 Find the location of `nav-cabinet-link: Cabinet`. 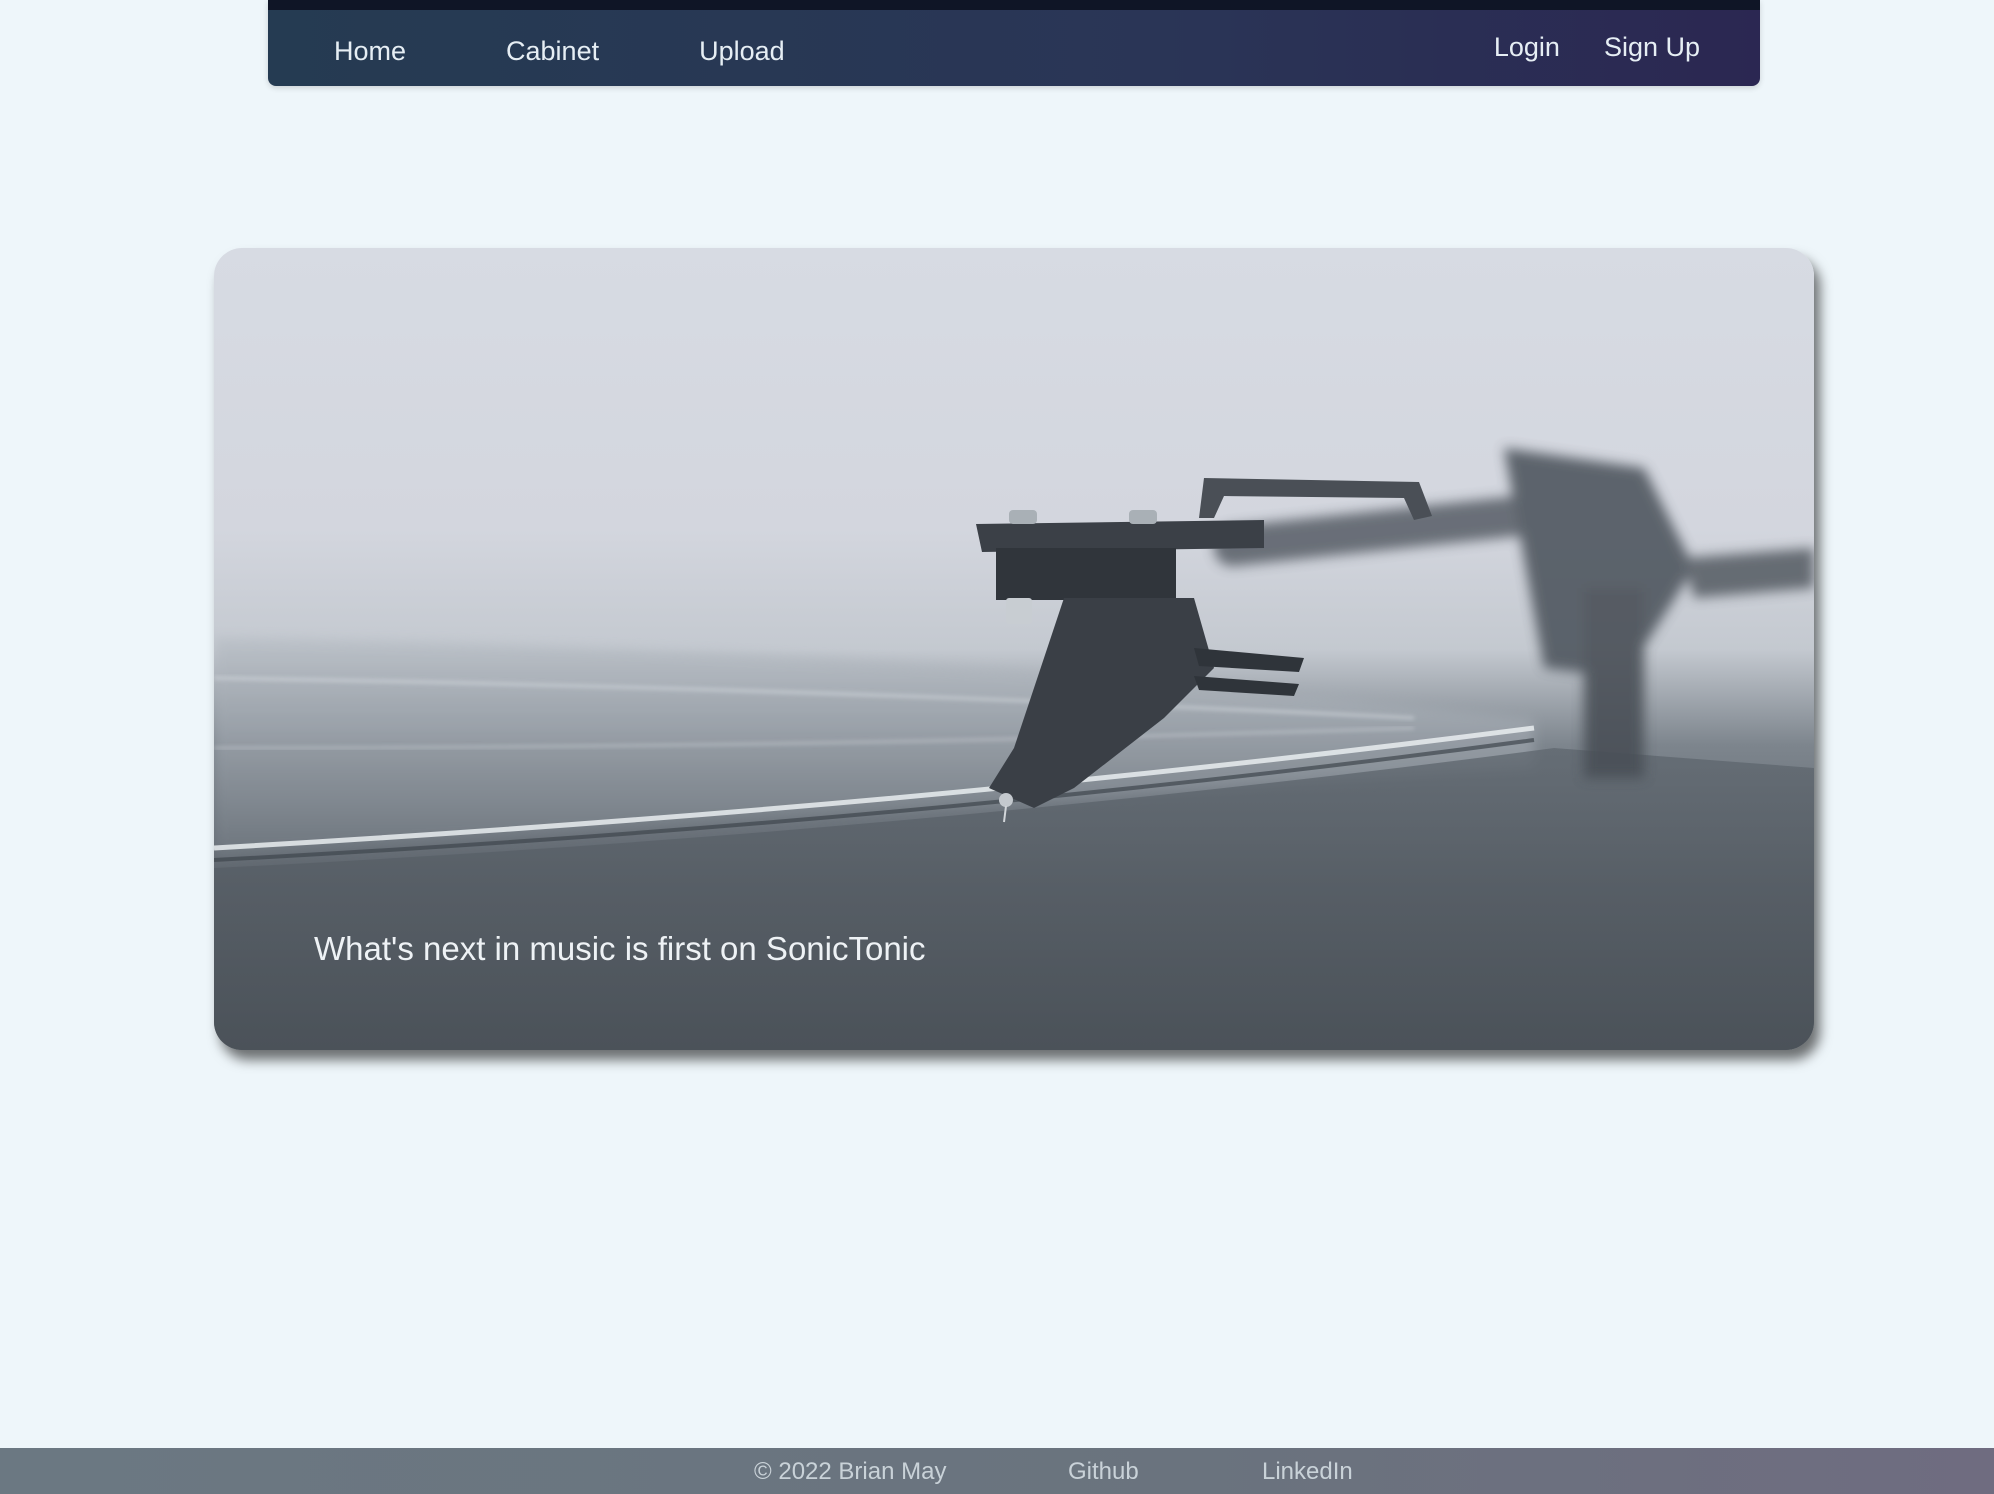

nav-cabinet-link: Cabinet is located at coordinates (552, 51).